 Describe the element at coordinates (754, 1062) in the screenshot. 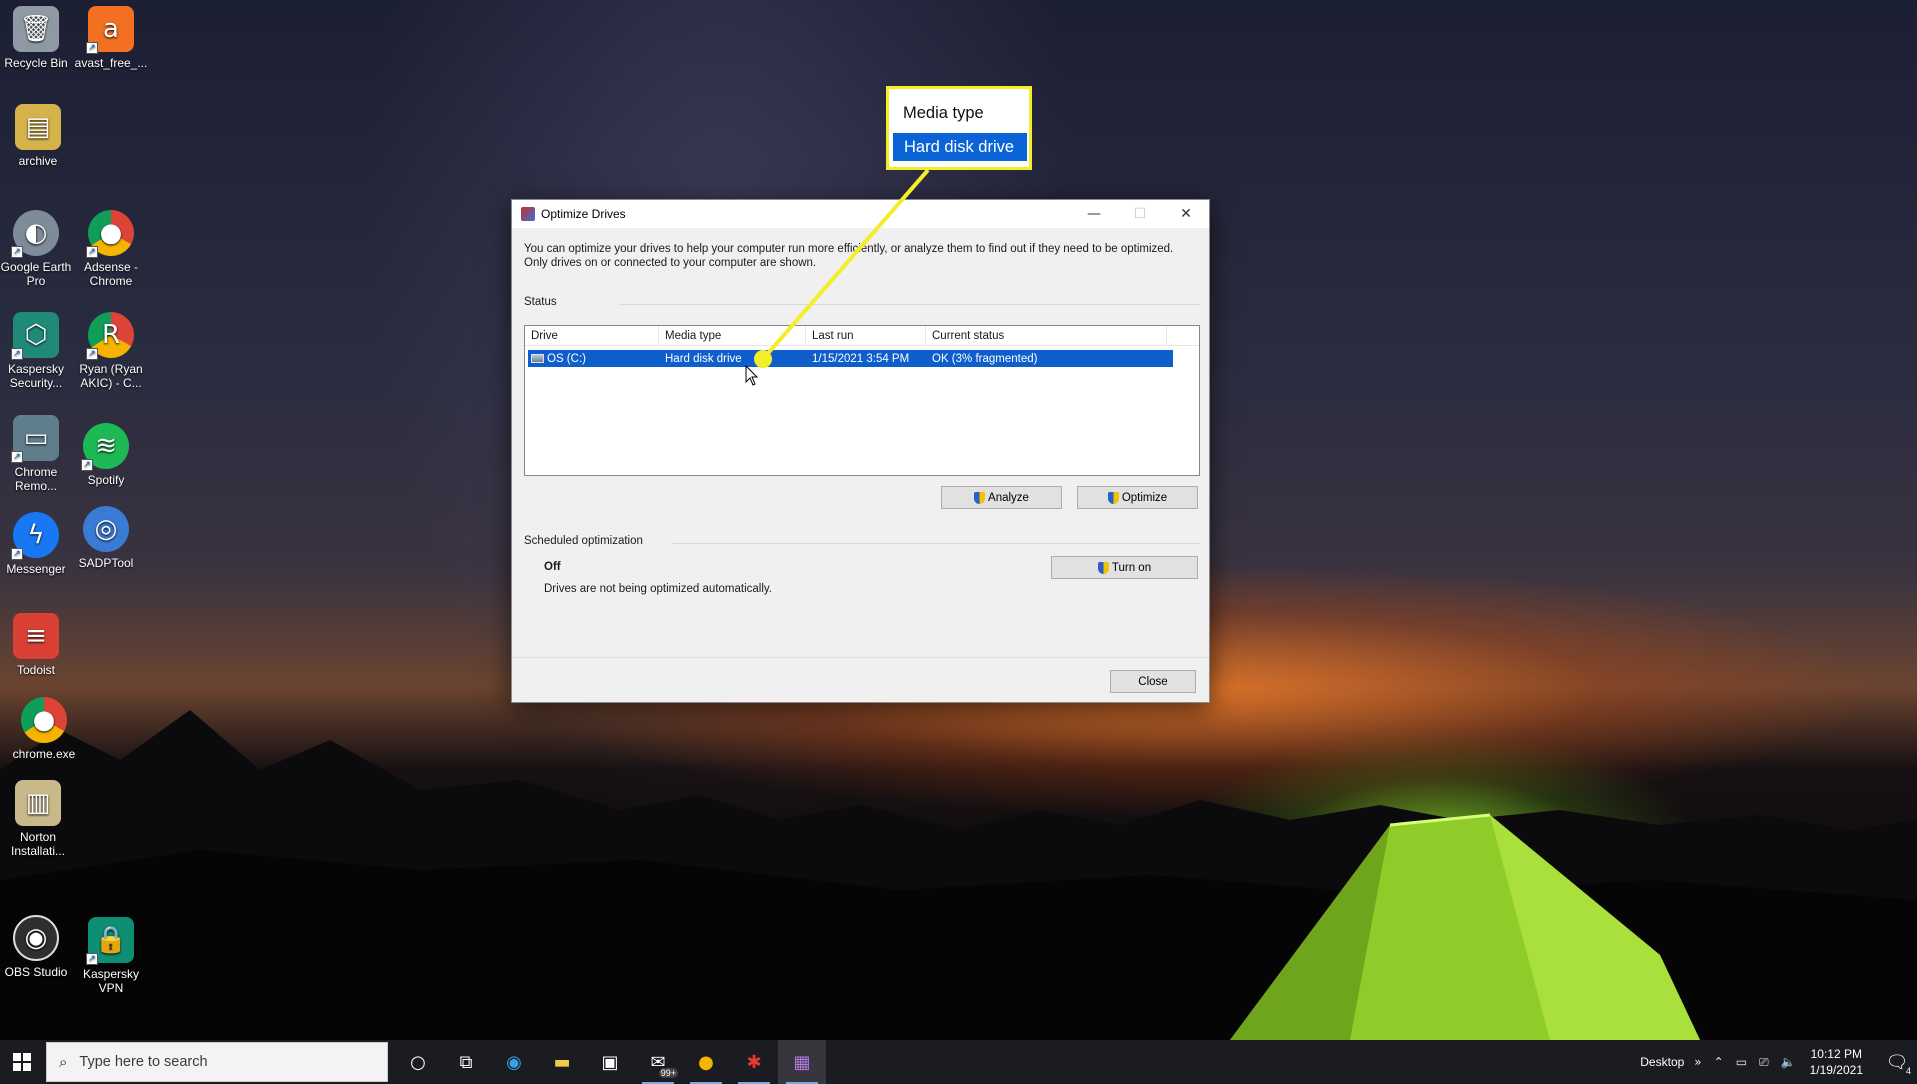

I see `red-app-icon: ✱` at that location.